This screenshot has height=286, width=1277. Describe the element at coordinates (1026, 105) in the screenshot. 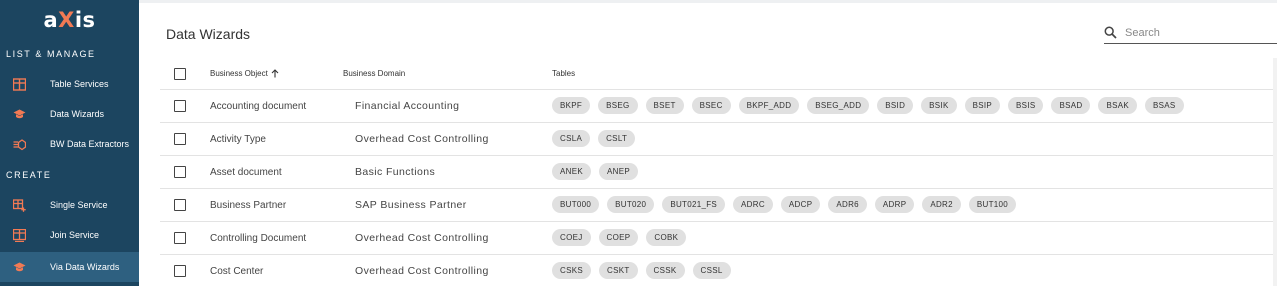

I see `table-chip: BSIS` at that location.